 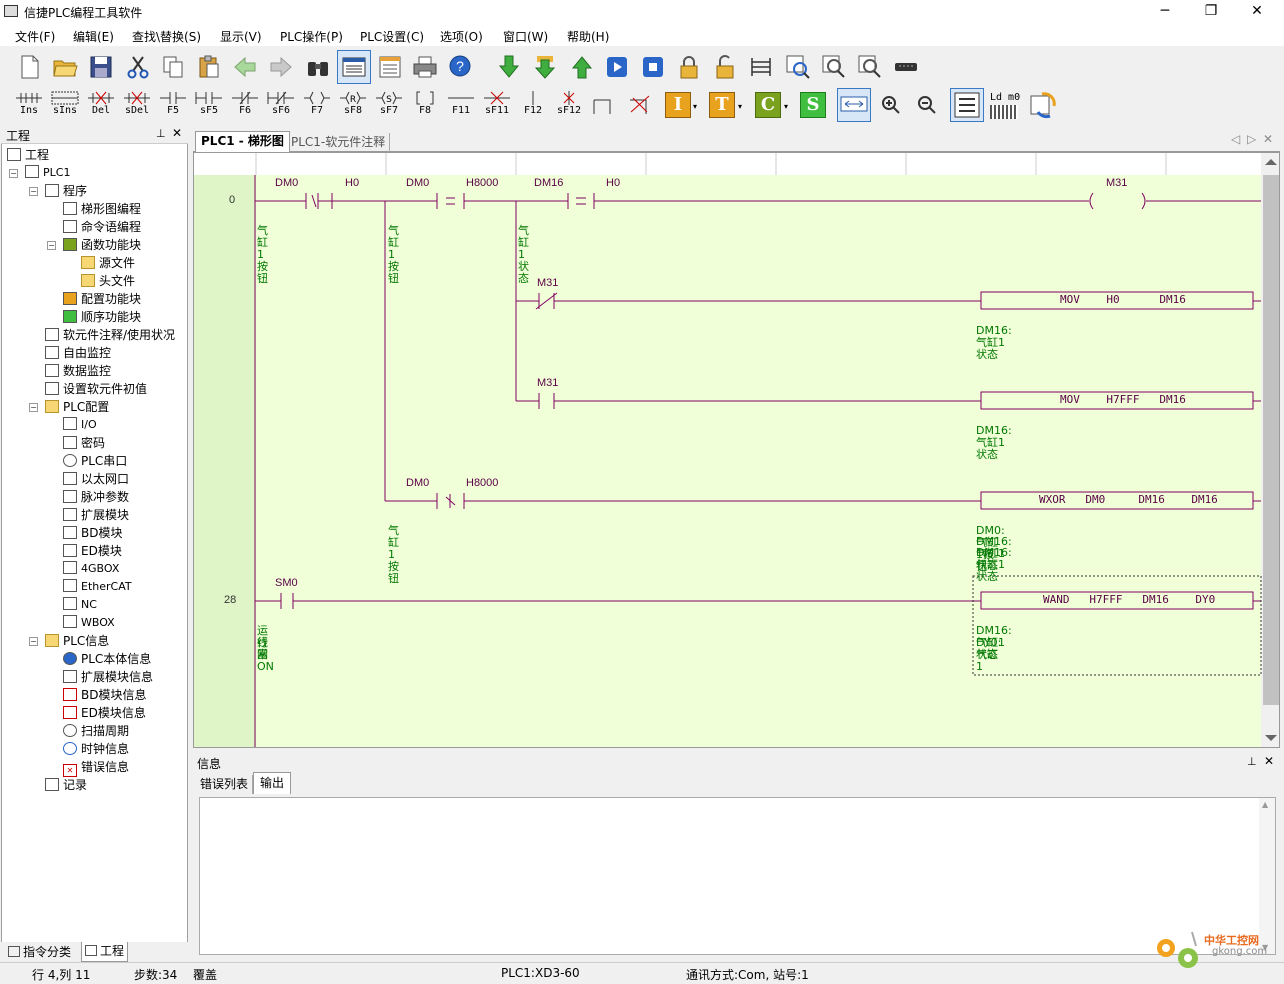 What do you see at coordinates (29, 106) in the screenshot?
I see `insert-row-button: Ins` at bounding box center [29, 106].